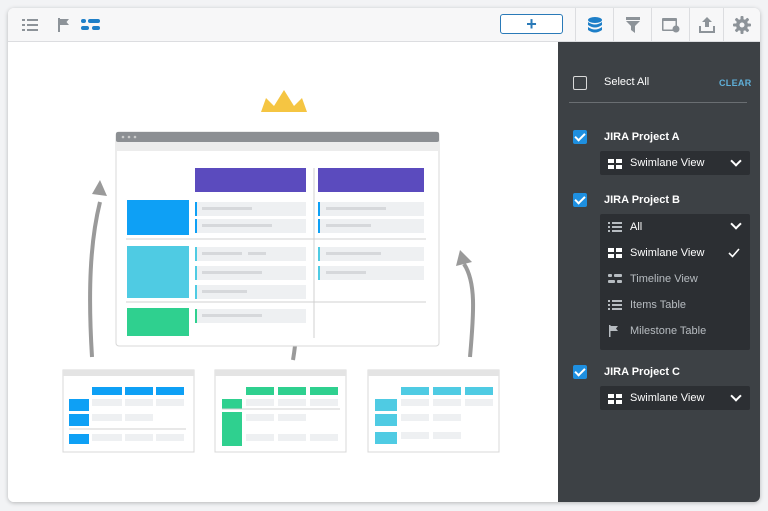 Image resolution: width=768 pixels, height=511 pixels. I want to click on export-icon, so click(706, 24).